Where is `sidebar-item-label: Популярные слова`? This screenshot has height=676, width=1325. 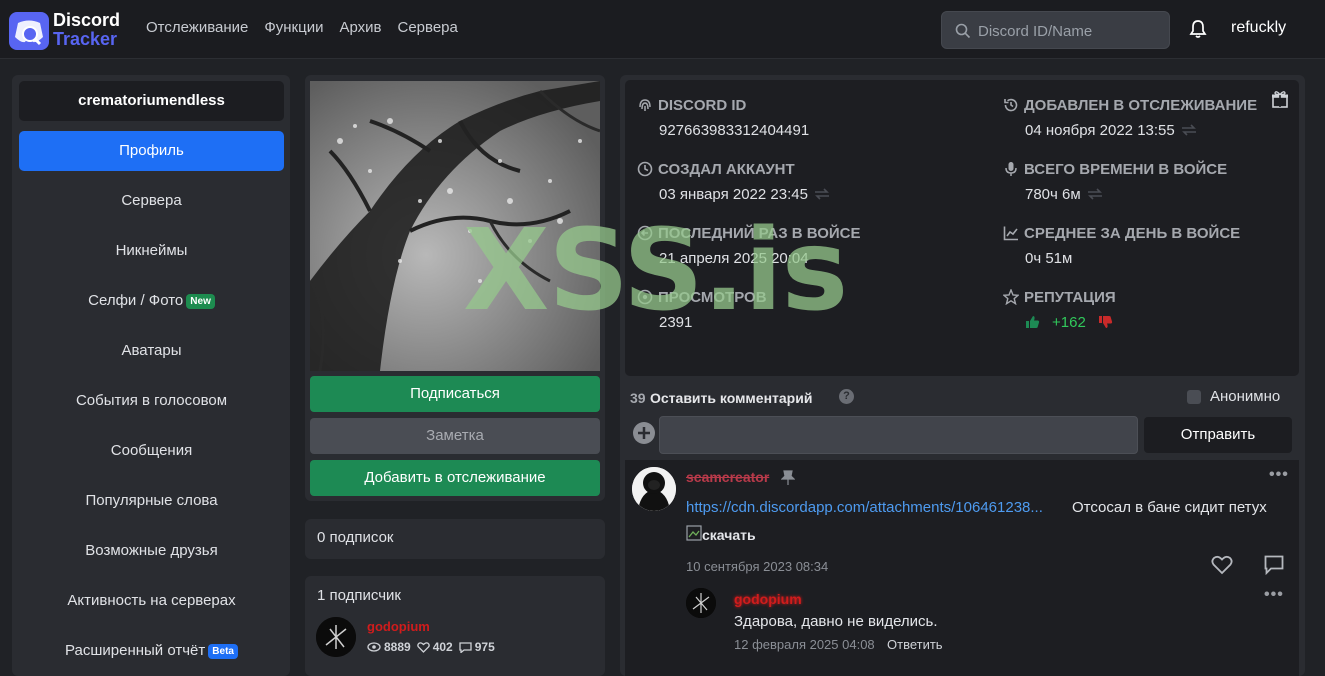 sidebar-item-label: Популярные слова is located at coordinates (151, 500).